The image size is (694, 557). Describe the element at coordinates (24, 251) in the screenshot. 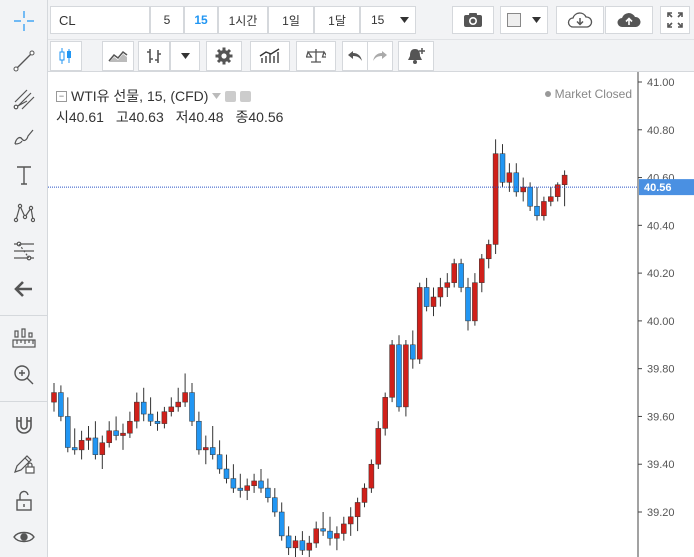

I see `fib-tool` at that location.